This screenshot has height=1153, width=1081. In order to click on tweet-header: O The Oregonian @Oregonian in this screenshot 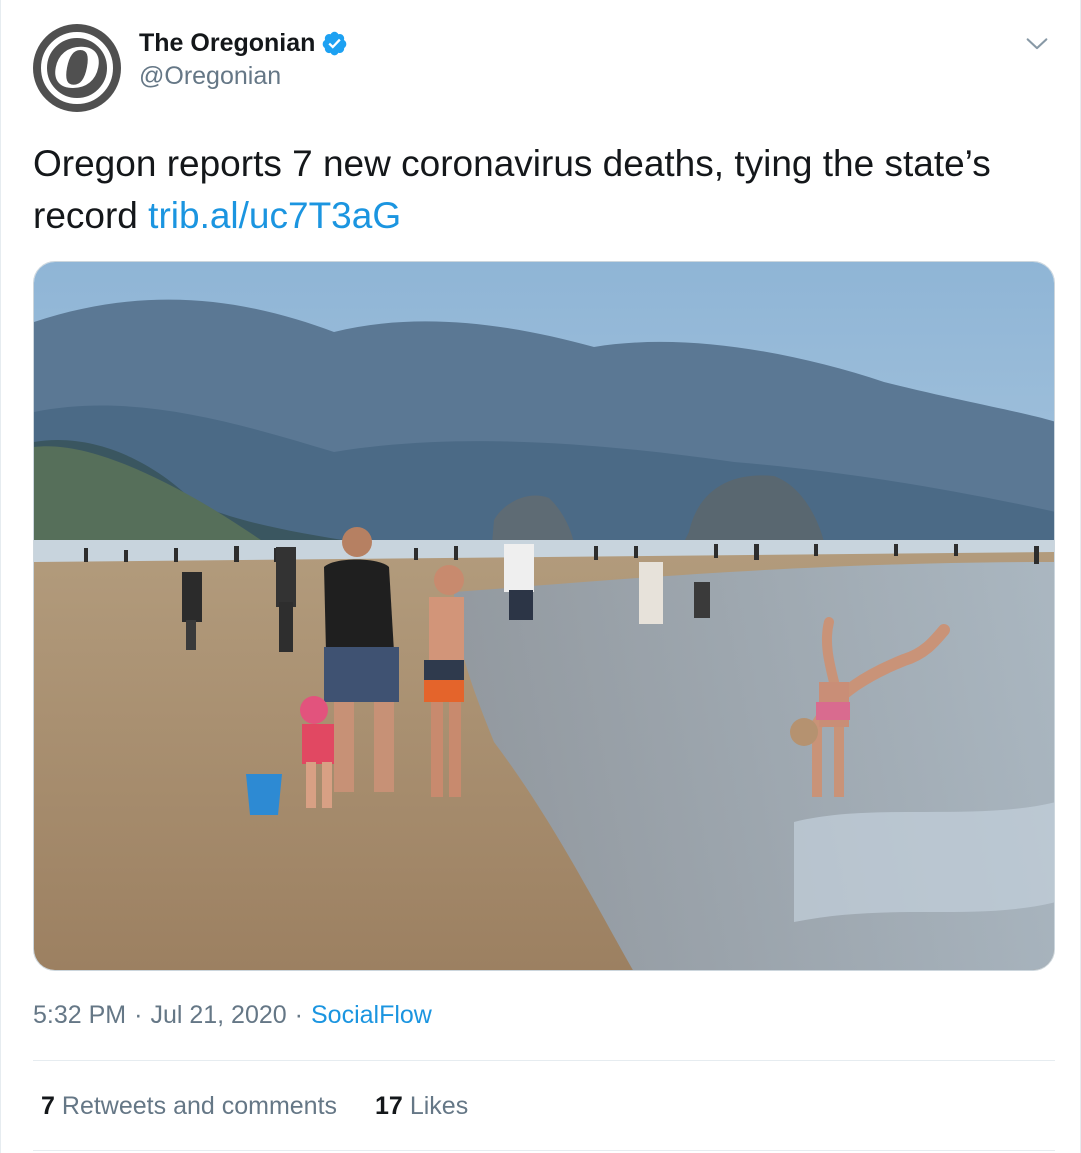, I will do `click(543, 66)`.